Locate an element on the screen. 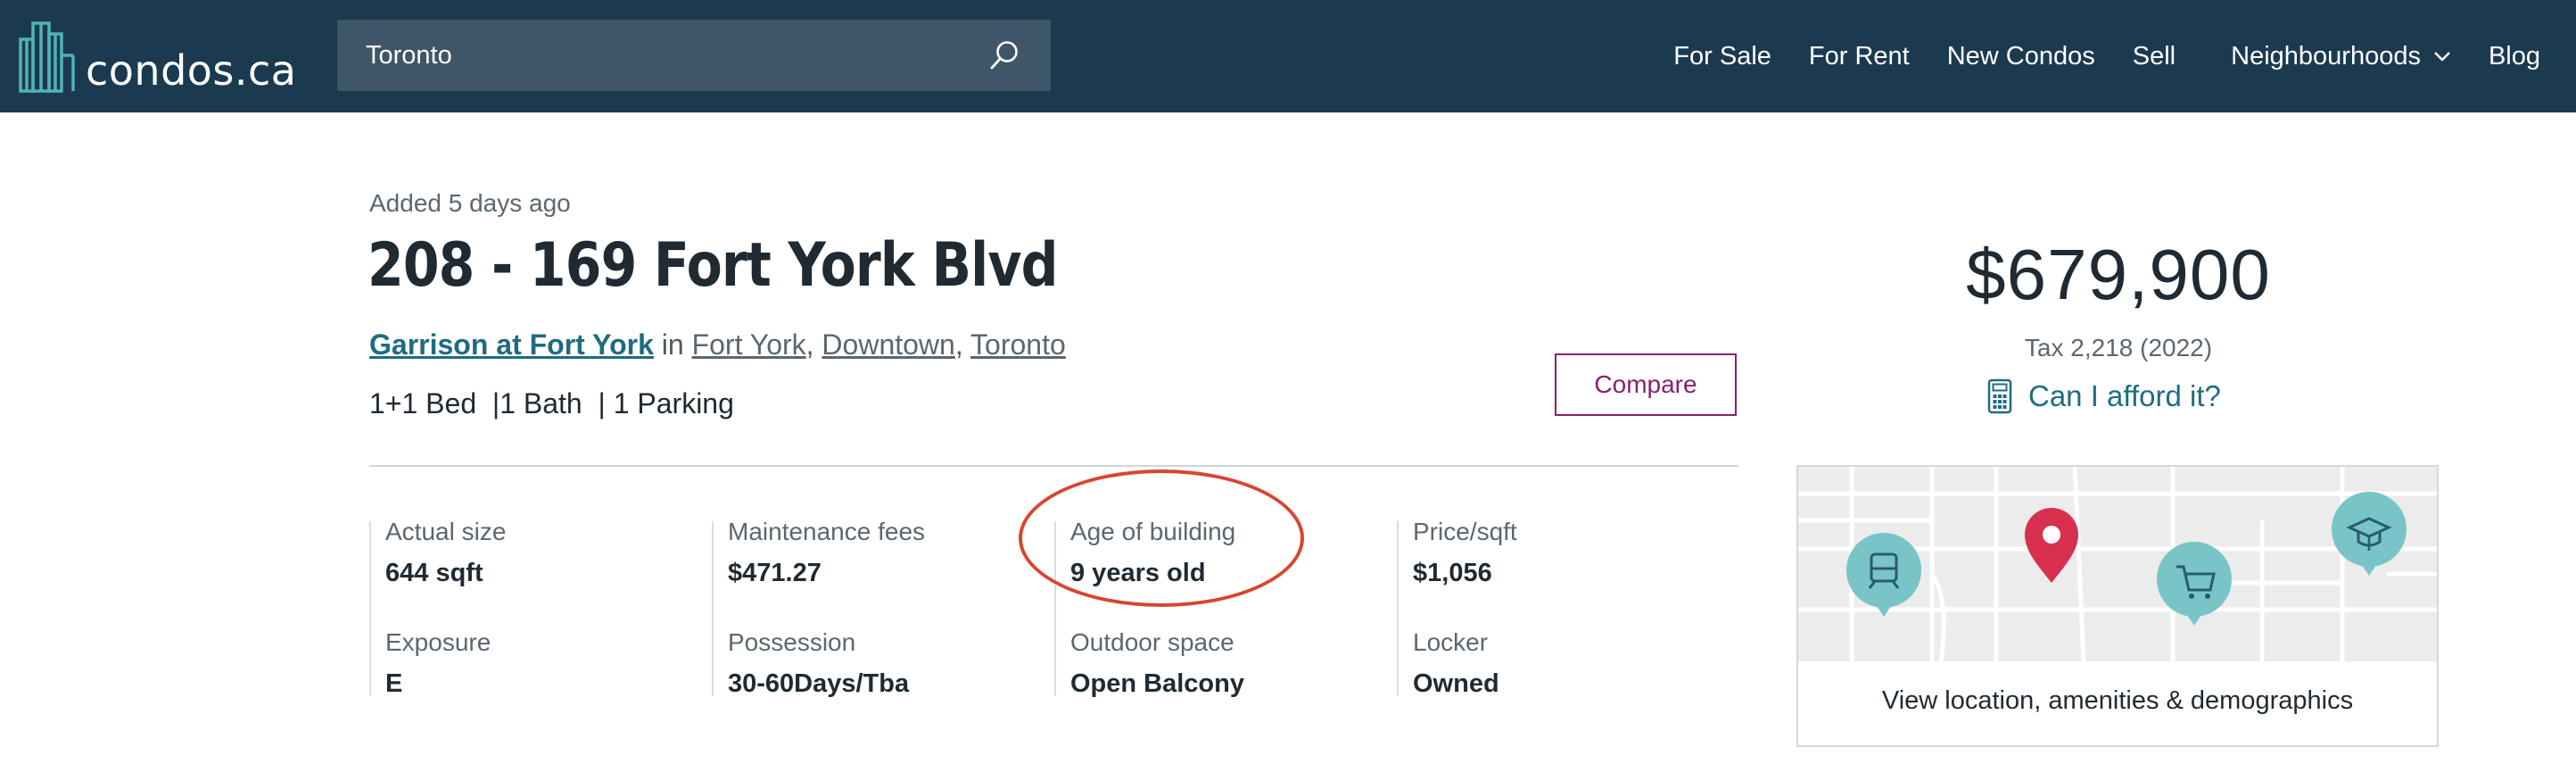  map-caption: View location, amenities & demographics is located at coordinates (2117, 700).